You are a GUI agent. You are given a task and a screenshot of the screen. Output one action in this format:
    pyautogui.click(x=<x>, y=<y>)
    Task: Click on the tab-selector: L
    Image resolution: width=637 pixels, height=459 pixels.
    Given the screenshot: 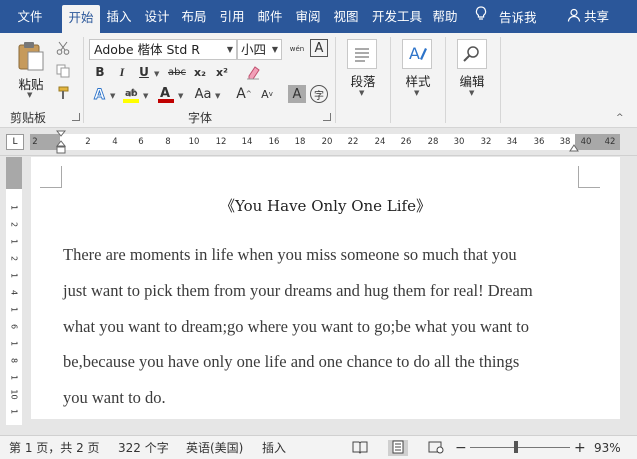 What is the action you would take?
    pyautogui.click(x=15, y=142)
    